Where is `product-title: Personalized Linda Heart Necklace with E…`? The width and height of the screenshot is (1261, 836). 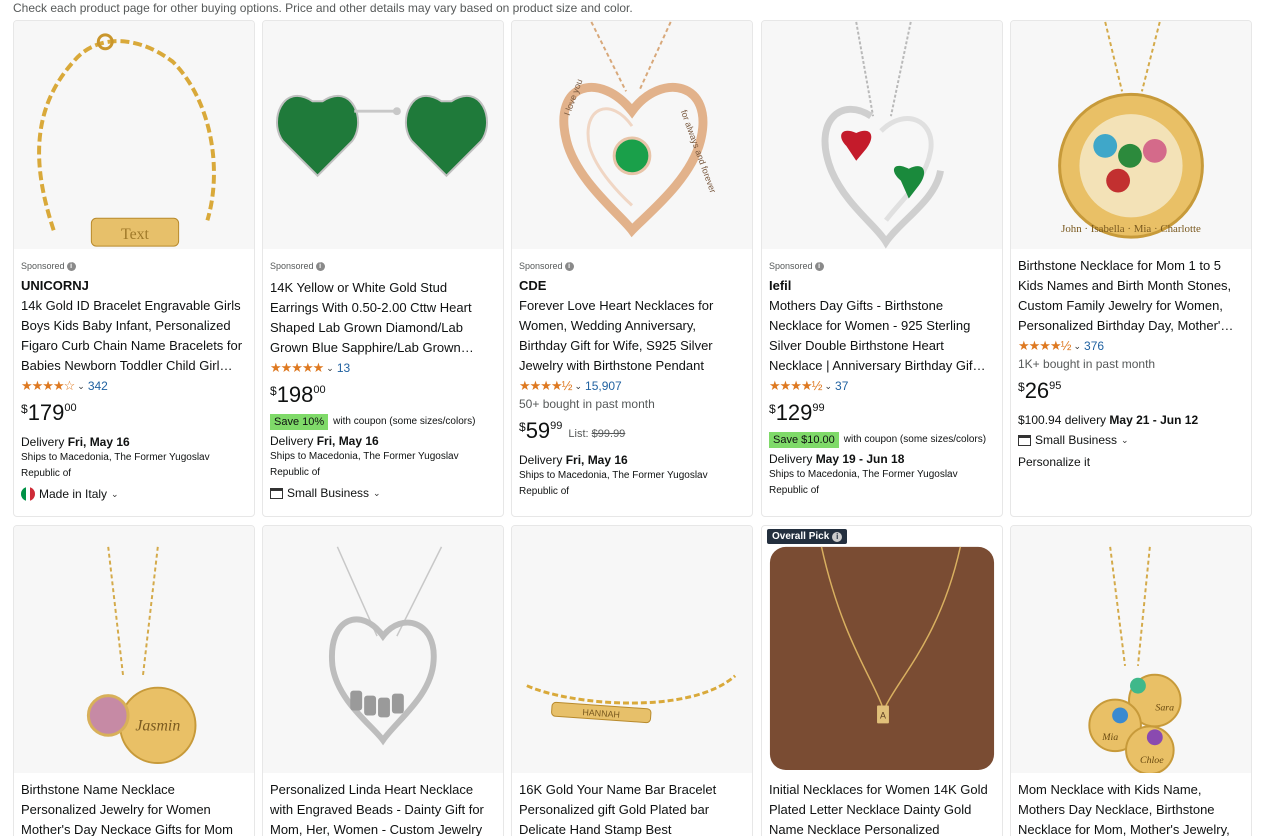
product-title: Personalized Linda Heart Necklace with E… is located at coordinates (383, 808).